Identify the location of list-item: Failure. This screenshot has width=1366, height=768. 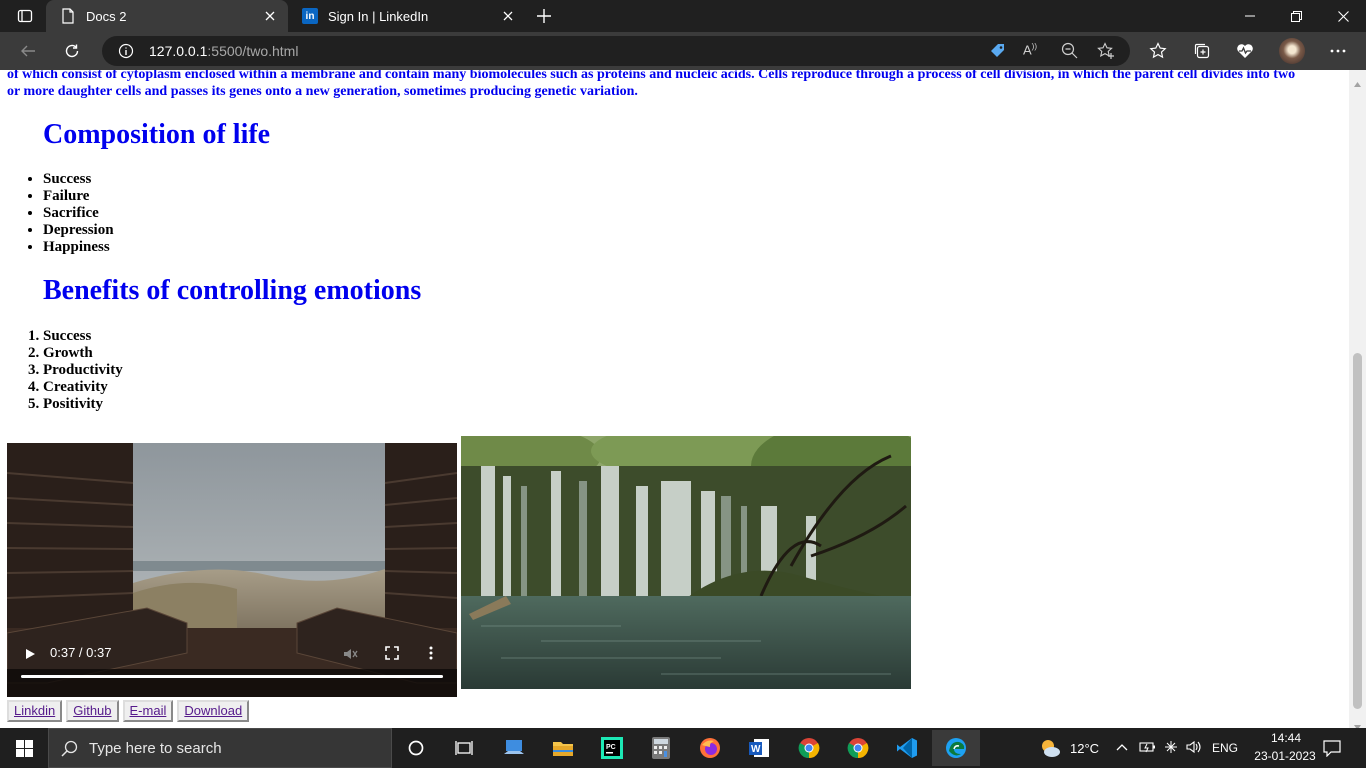
(78, 196).